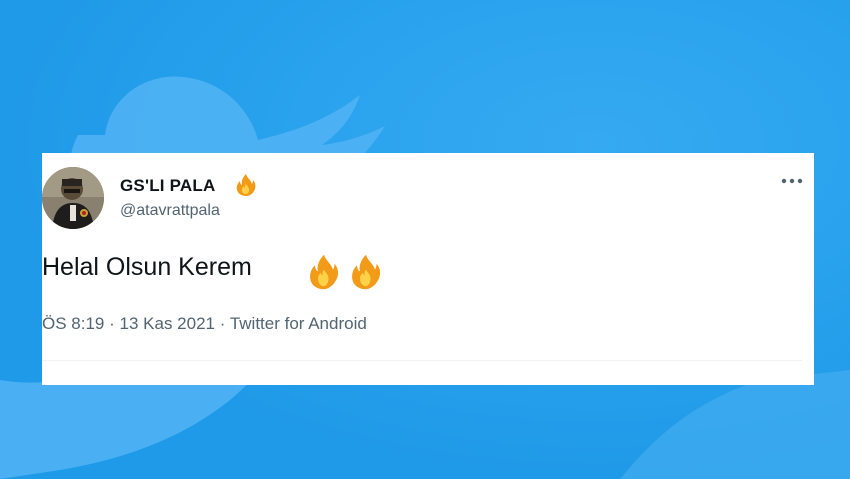 Image resolution: width=850 pixels, height=479 pixels. Describe the element at coordinates (167, 186) in the screenshot. I see `display-name: GS'LI PALA` at that location.